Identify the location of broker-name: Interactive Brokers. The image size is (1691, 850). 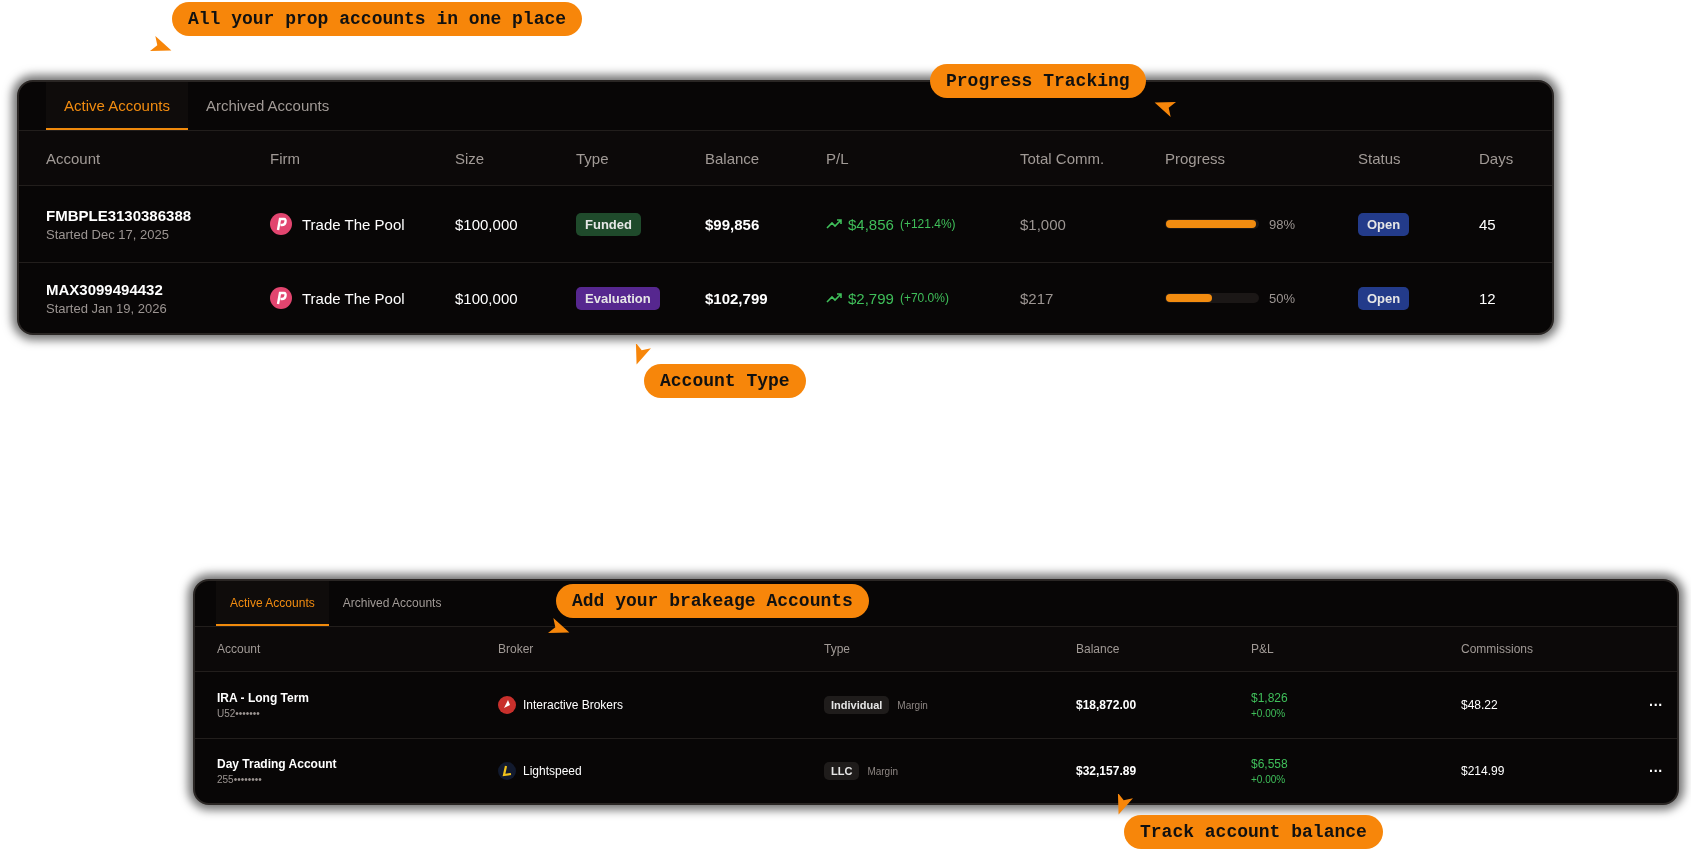
(573, 705).